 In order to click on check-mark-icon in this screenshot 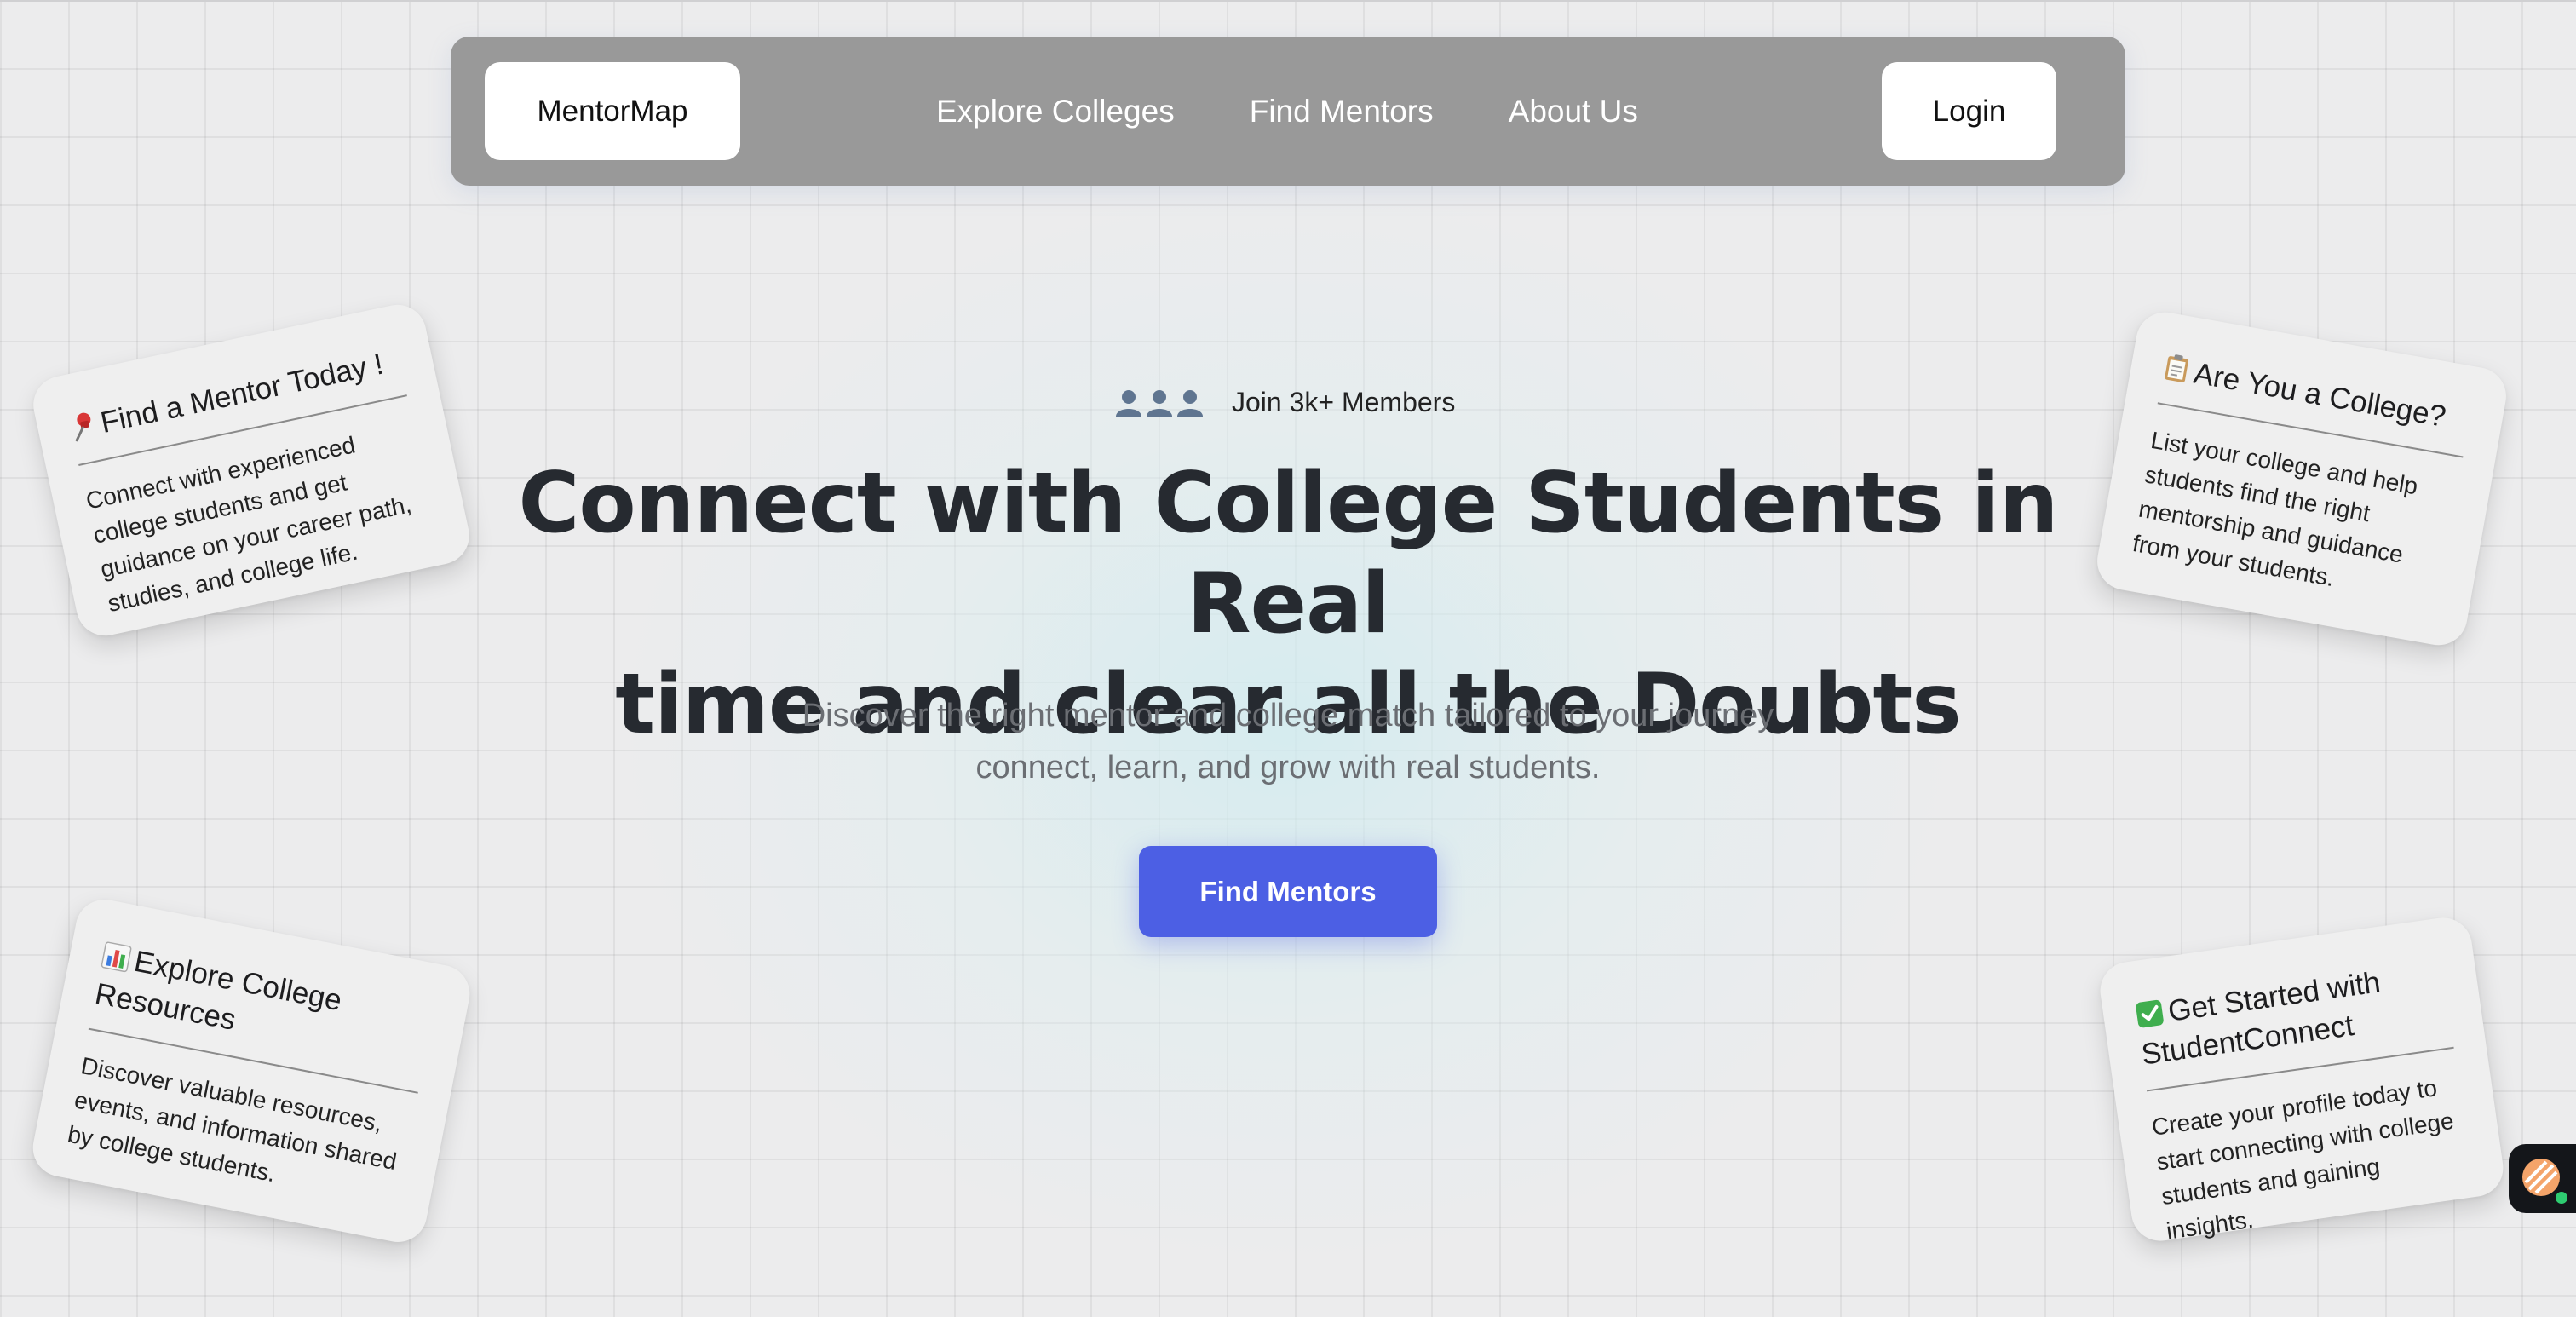, I will do `click(2150, 1014)`.